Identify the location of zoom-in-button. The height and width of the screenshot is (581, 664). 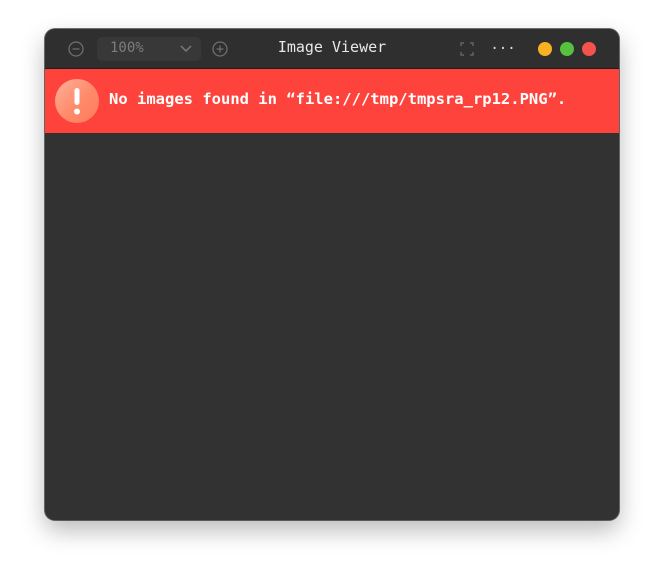
(220, 49).